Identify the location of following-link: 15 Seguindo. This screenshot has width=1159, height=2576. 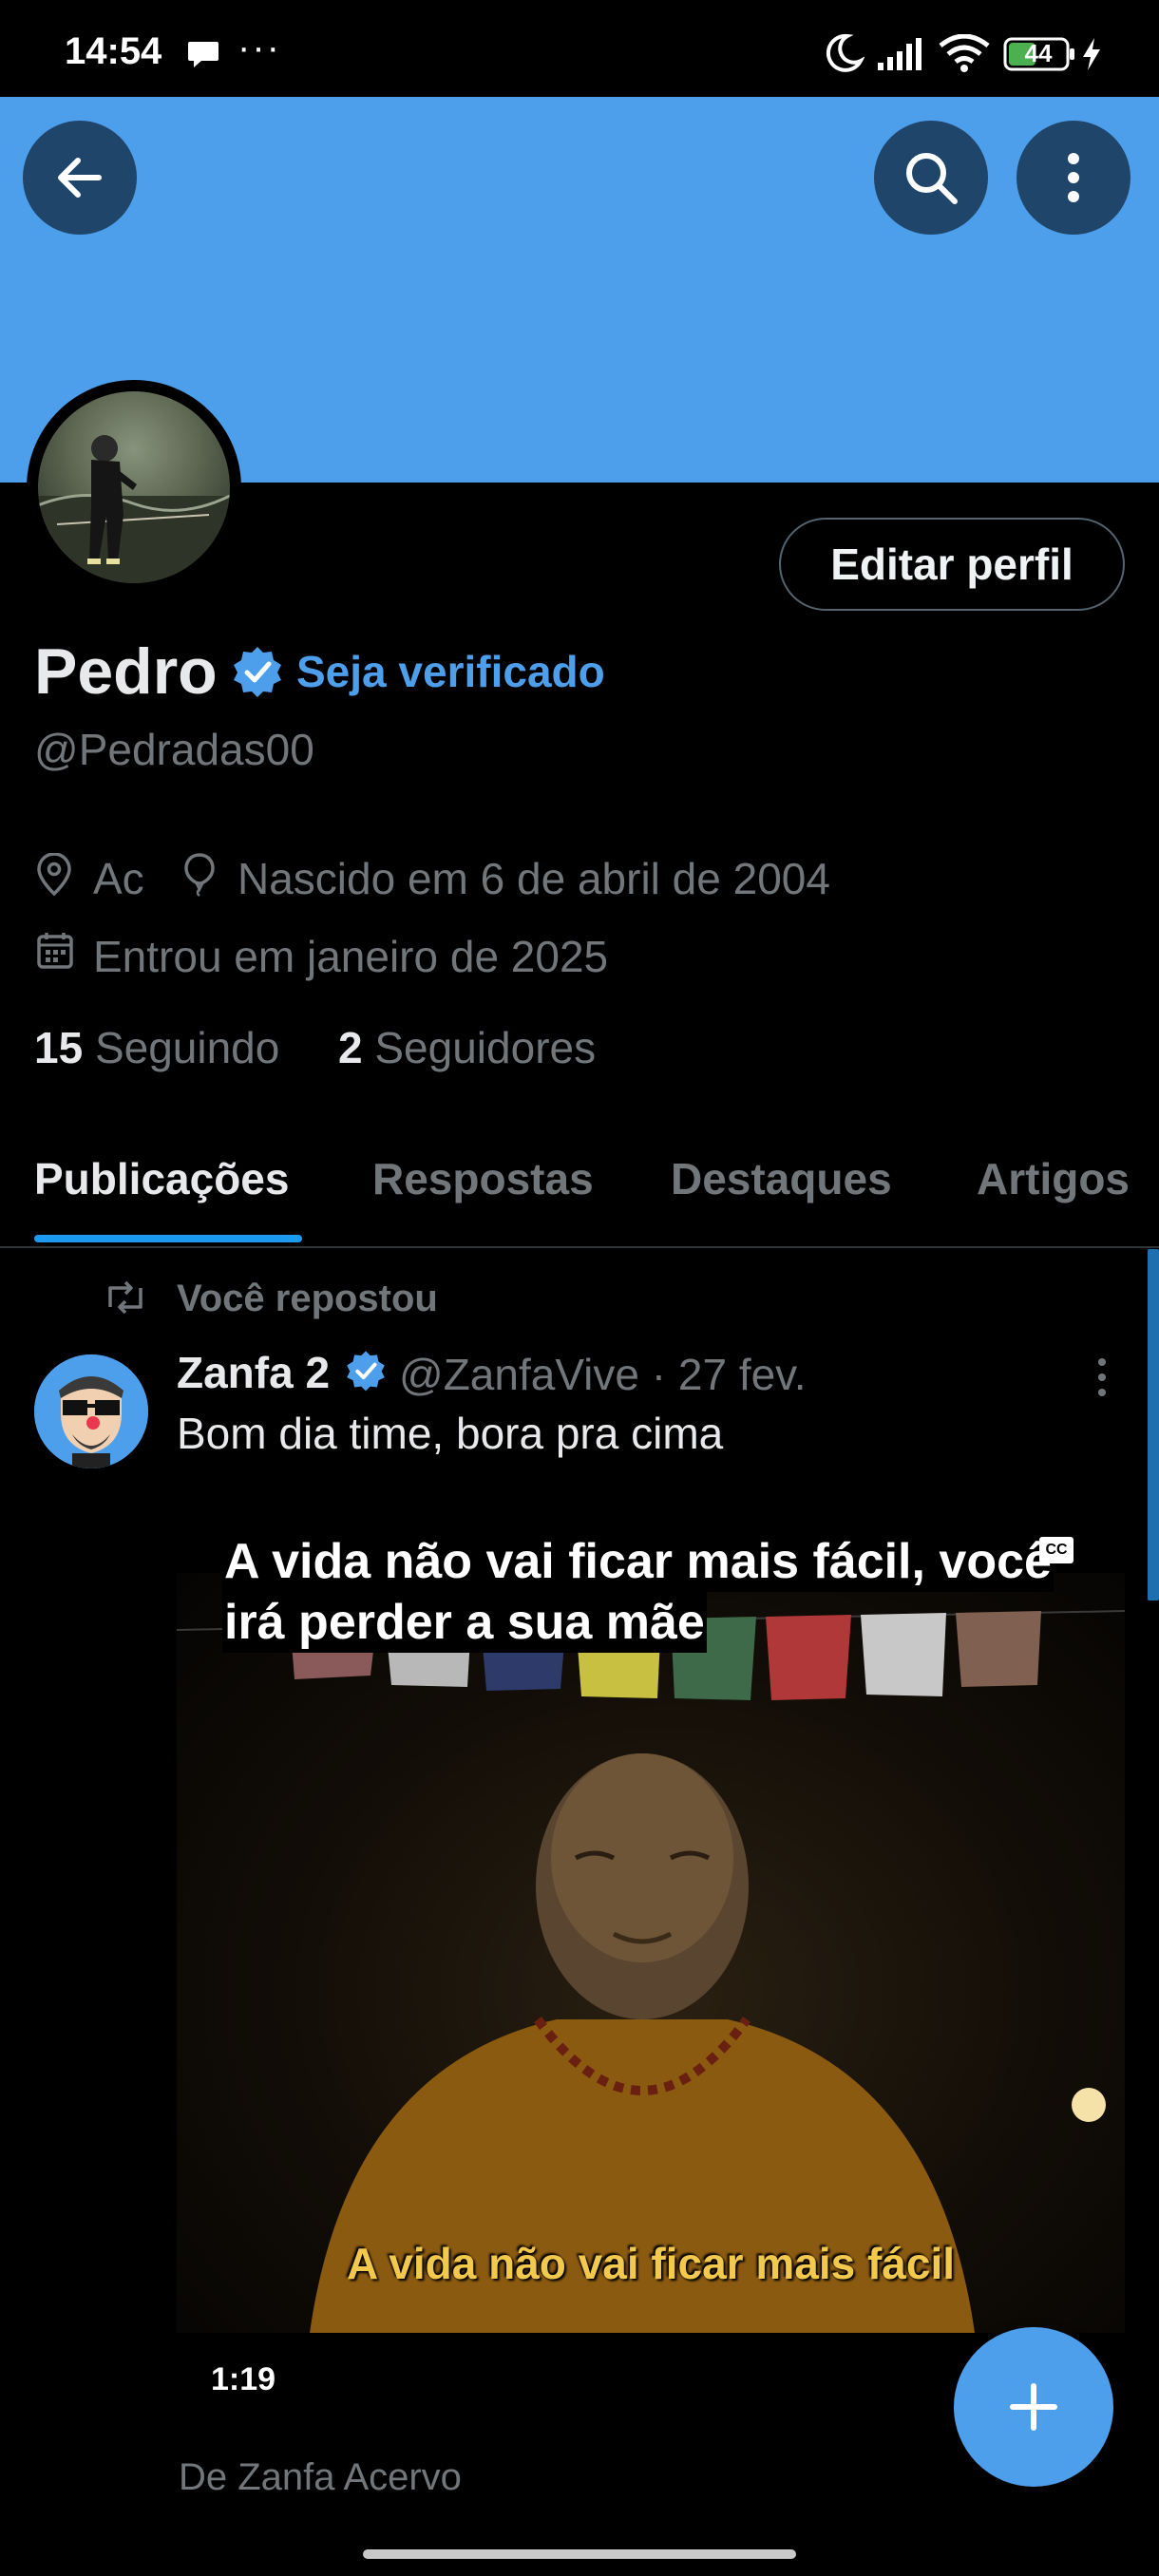
(156, 1047).